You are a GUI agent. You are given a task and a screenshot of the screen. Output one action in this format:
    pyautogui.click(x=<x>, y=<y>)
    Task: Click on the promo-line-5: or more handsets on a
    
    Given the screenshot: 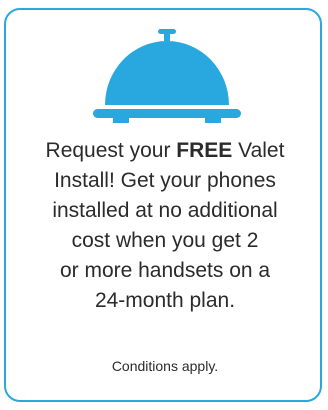 What is the action you would take?
    pyautogui.click(x=165, y=270)
    